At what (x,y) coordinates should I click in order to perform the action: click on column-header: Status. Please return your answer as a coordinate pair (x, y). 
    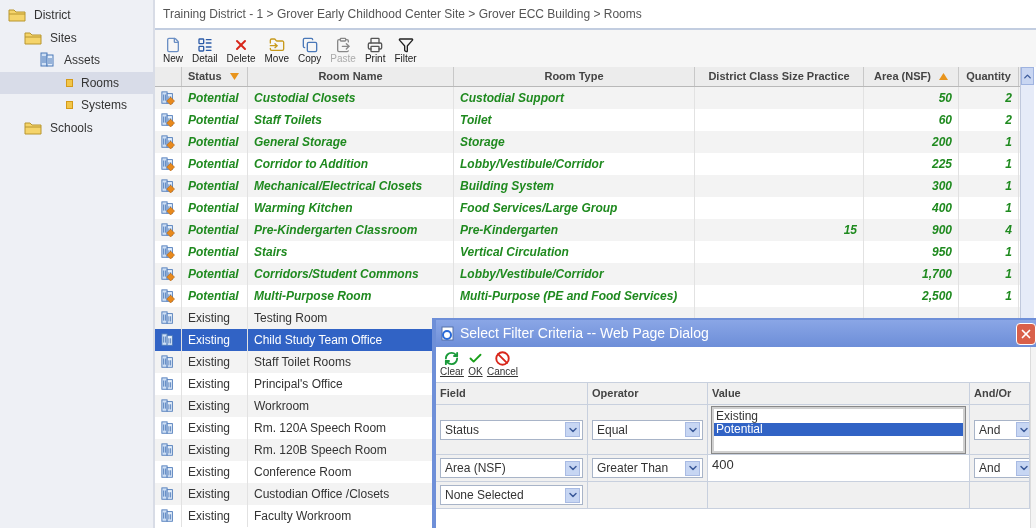
    Looking at the image, I should click on (215, 76).